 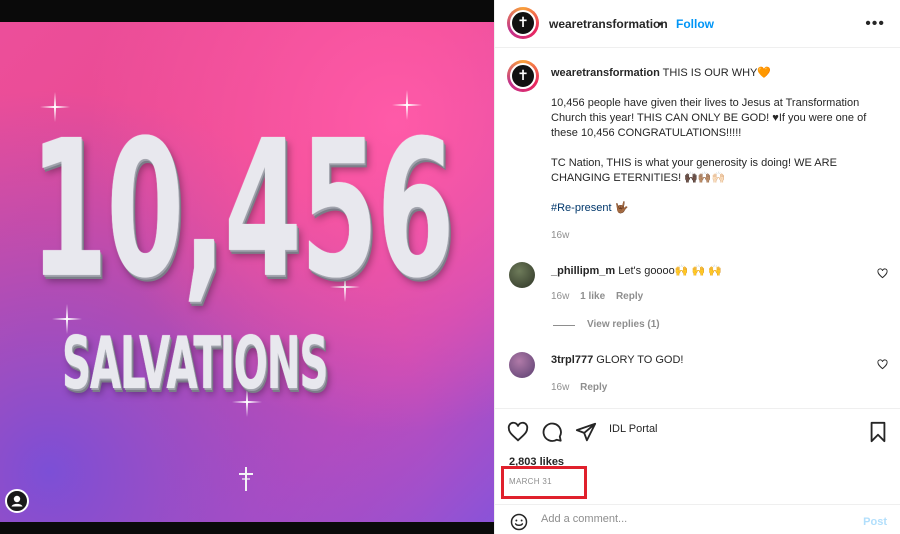 I want to click on media-bottom-bar, so click(x=247, y=528).